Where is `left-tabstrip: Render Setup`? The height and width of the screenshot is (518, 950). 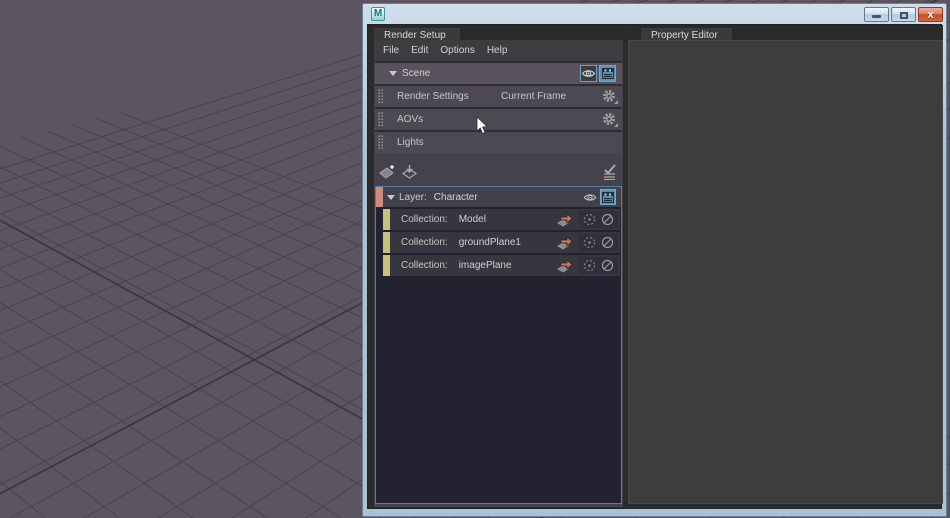 left-tabstrip: Render Setup is located at coordinates (498, 34).